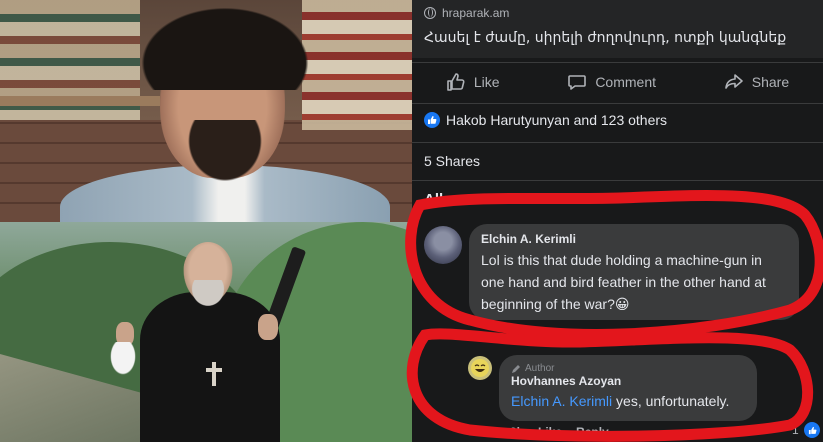  What do you see at coordinates (214, 374) in the screenshot?
I see `cross-pendant` at bounding box center [214, 374].